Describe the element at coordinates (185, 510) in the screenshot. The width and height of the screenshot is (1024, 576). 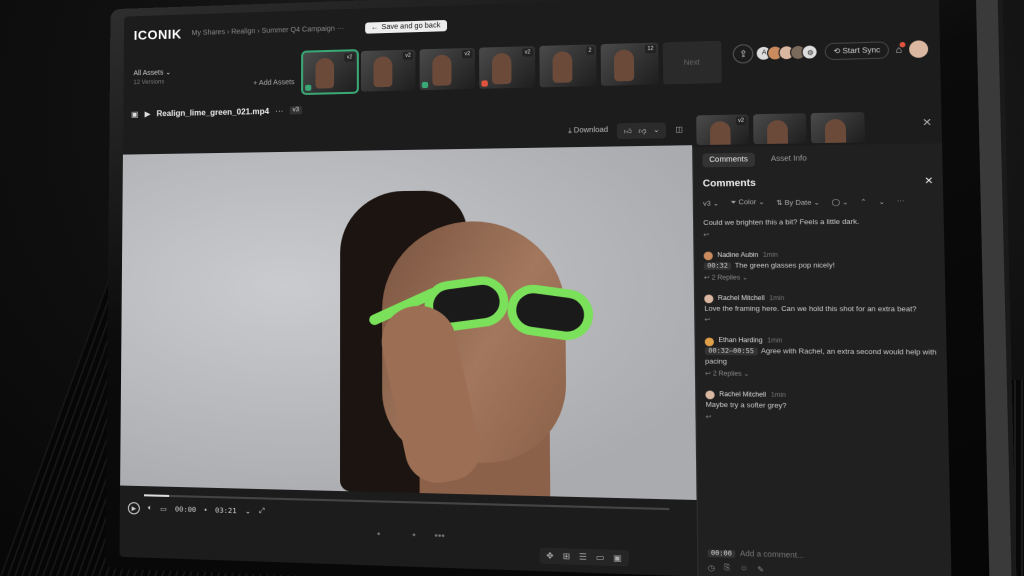
I see `timecode-current: 00:00` at that location.